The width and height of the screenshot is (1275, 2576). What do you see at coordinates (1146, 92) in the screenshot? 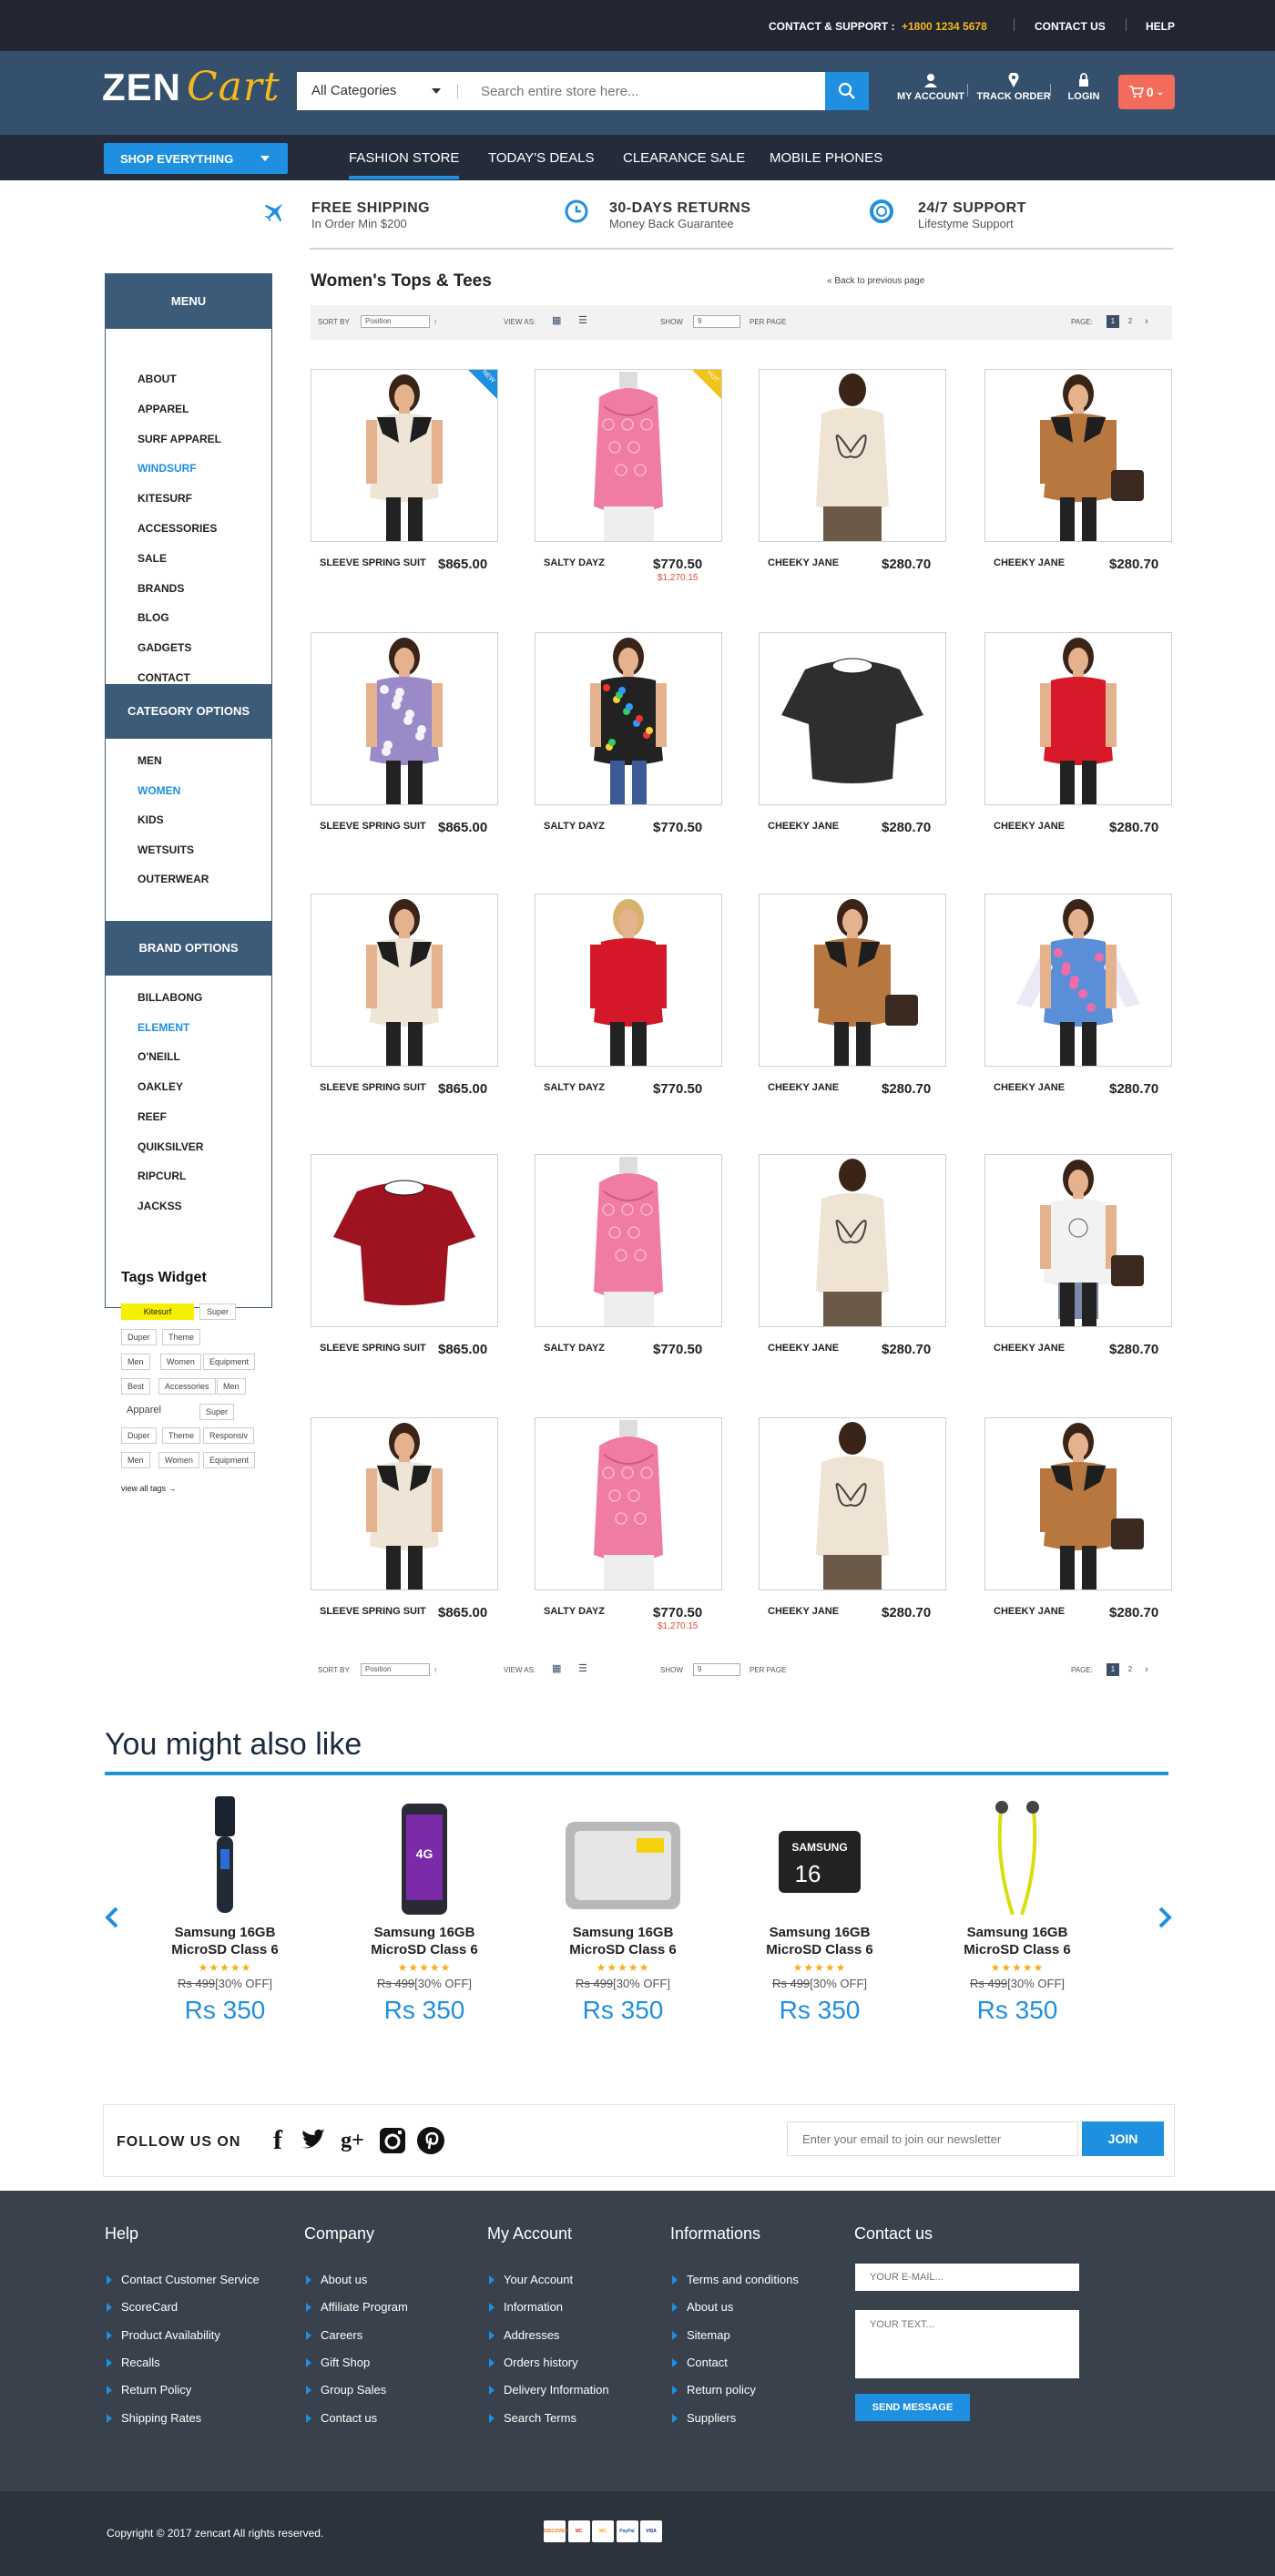
I see `cart-button: 0 ⌄` at bounding box center [1146, 92].